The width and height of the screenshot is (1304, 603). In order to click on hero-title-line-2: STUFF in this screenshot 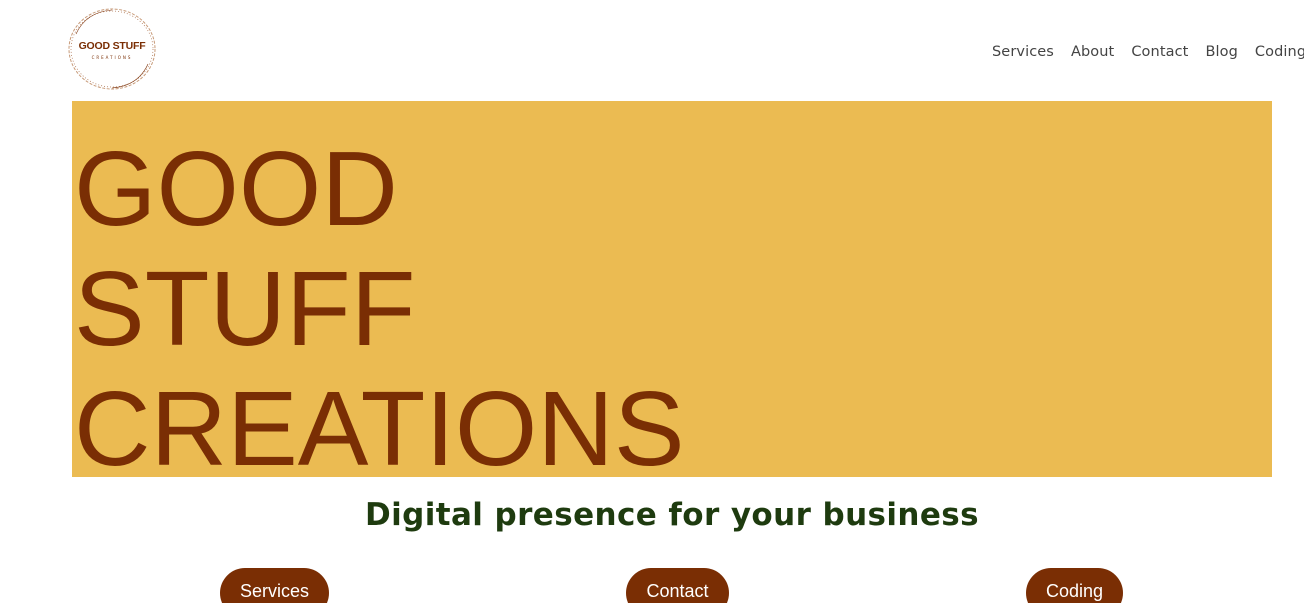, I will do `click(245, 309)`.